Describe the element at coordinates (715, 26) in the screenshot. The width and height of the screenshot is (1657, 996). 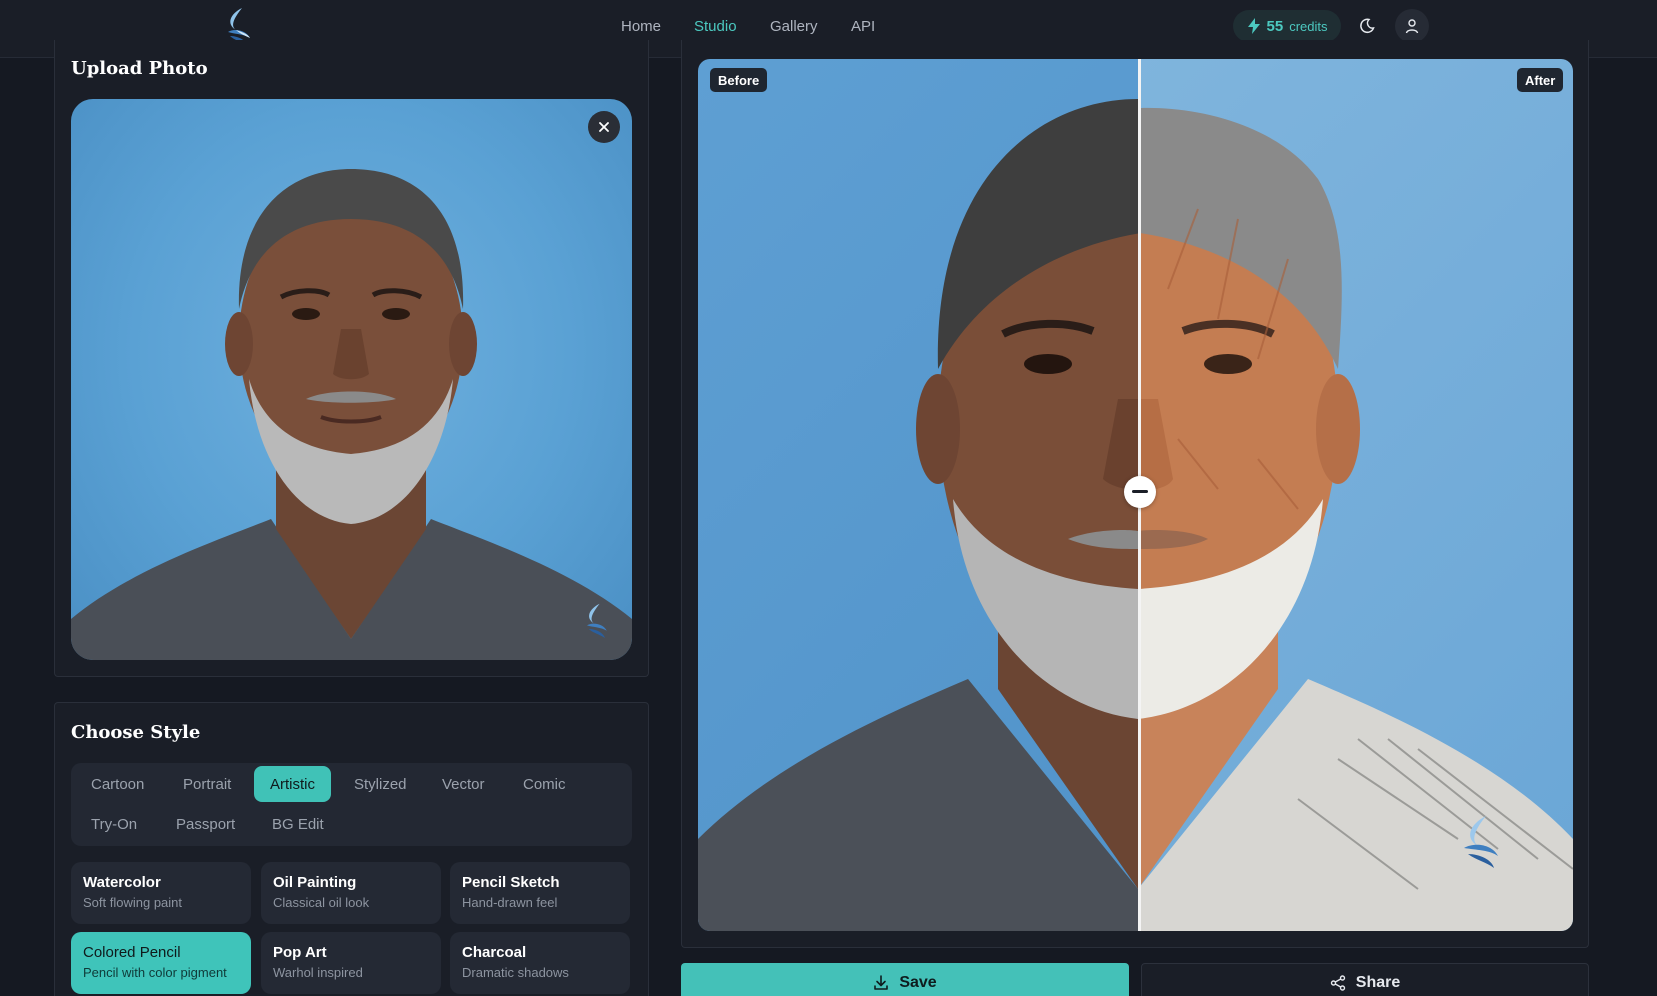
I see `nav-link-studio: Studio` at that location.